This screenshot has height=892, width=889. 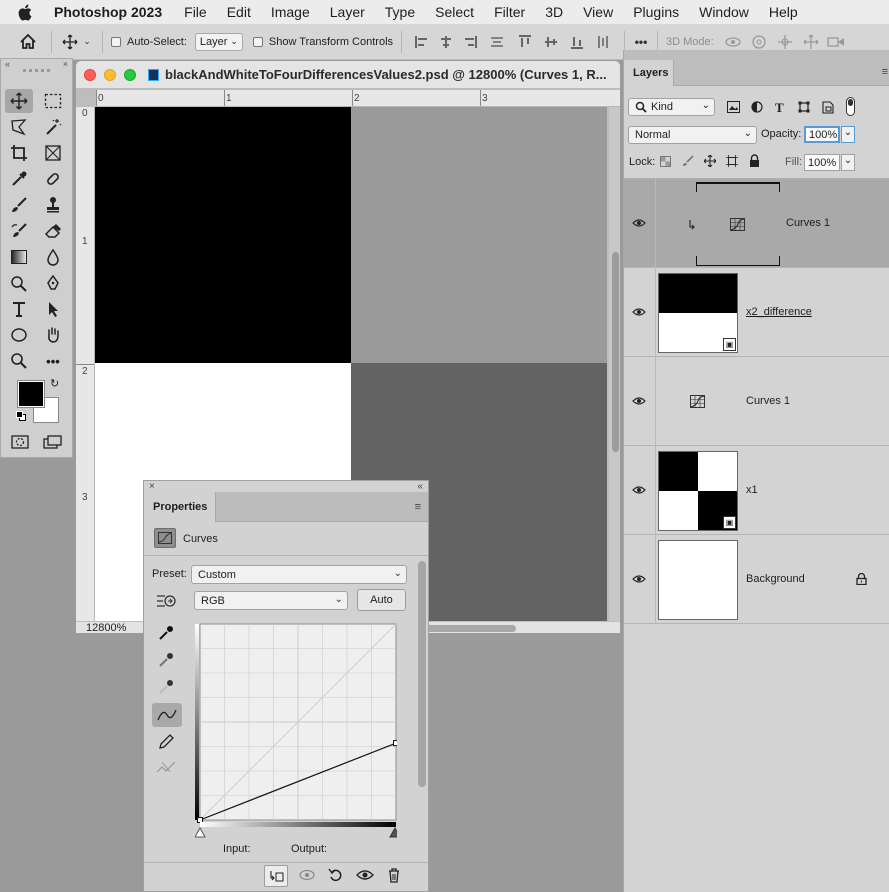 What do you see at coordinates (733, 42) in the screenshot?
I see `3d-orbit-icon` at bounding box center [733, 42].